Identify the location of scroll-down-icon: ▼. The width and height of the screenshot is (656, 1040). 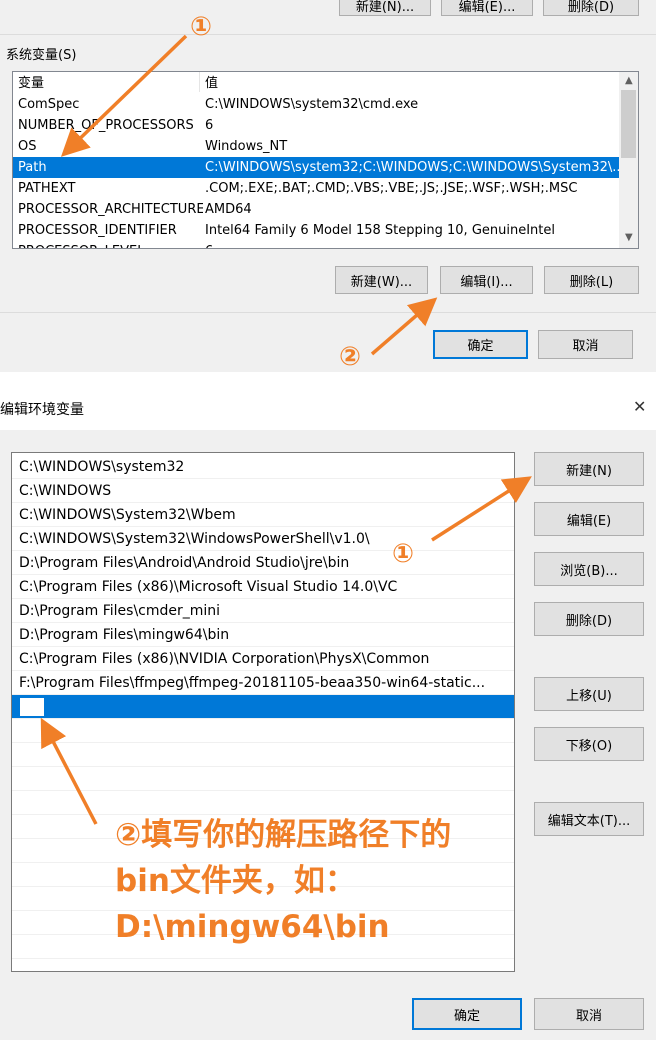
(629, 237).